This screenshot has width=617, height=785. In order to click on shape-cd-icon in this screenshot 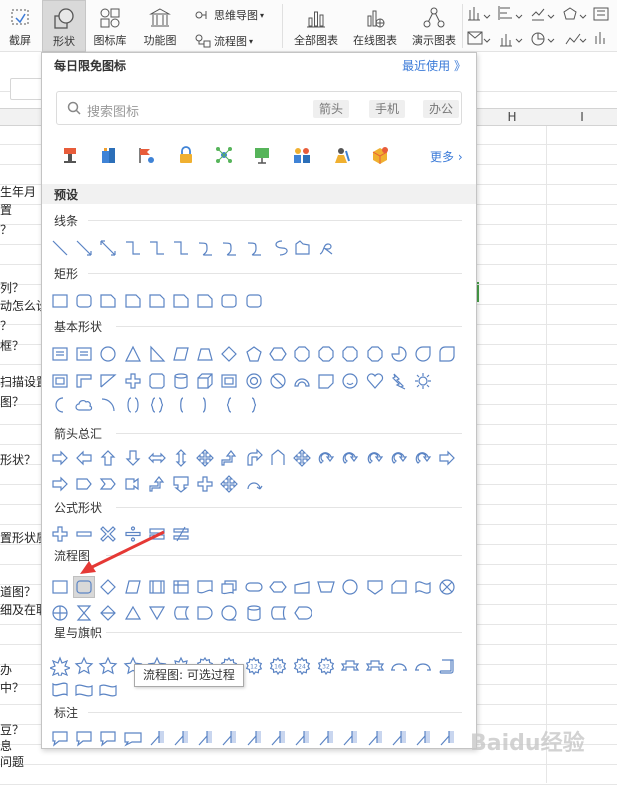, I will do `click(375, 458)`.